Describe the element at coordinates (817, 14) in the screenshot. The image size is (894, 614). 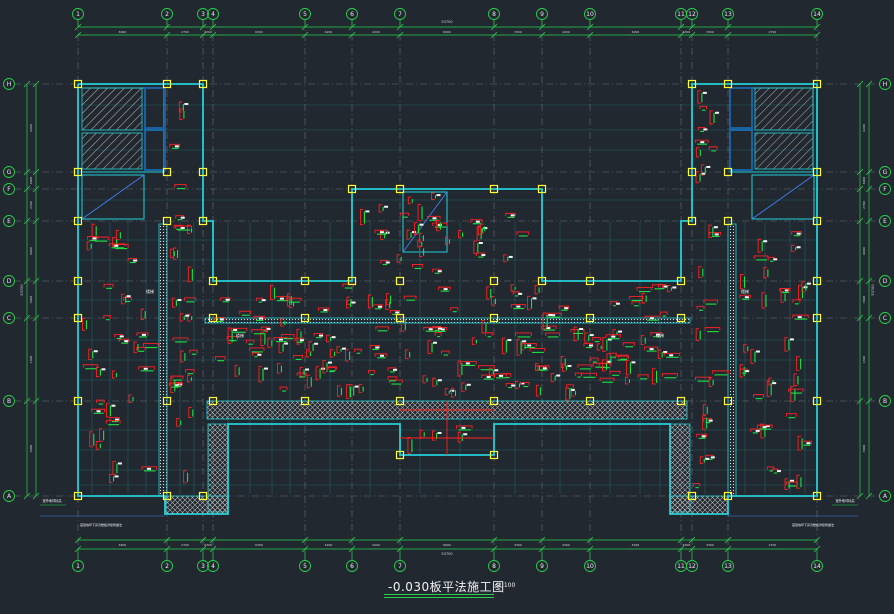
I see `axis-bubble-top-14-label: 14` at that location.